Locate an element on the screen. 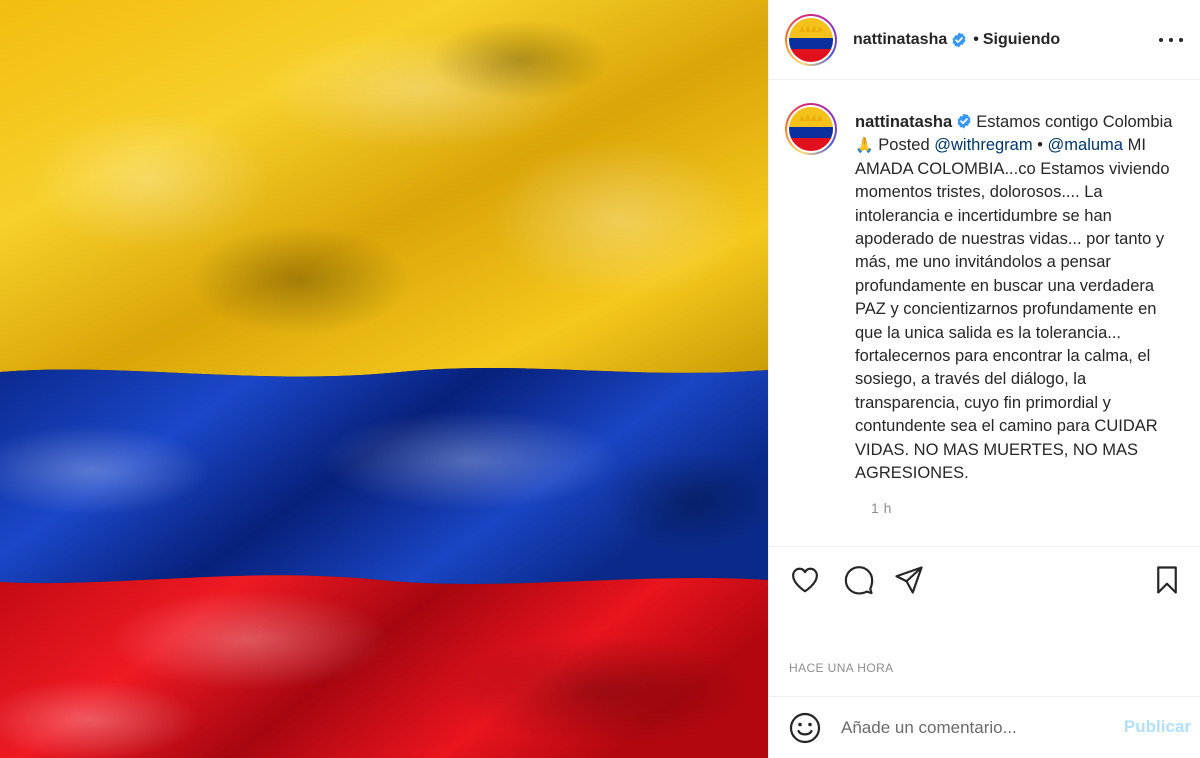 The width and height of the screenshot is (1200, 758). avatar is located at coordinates (811, 39).